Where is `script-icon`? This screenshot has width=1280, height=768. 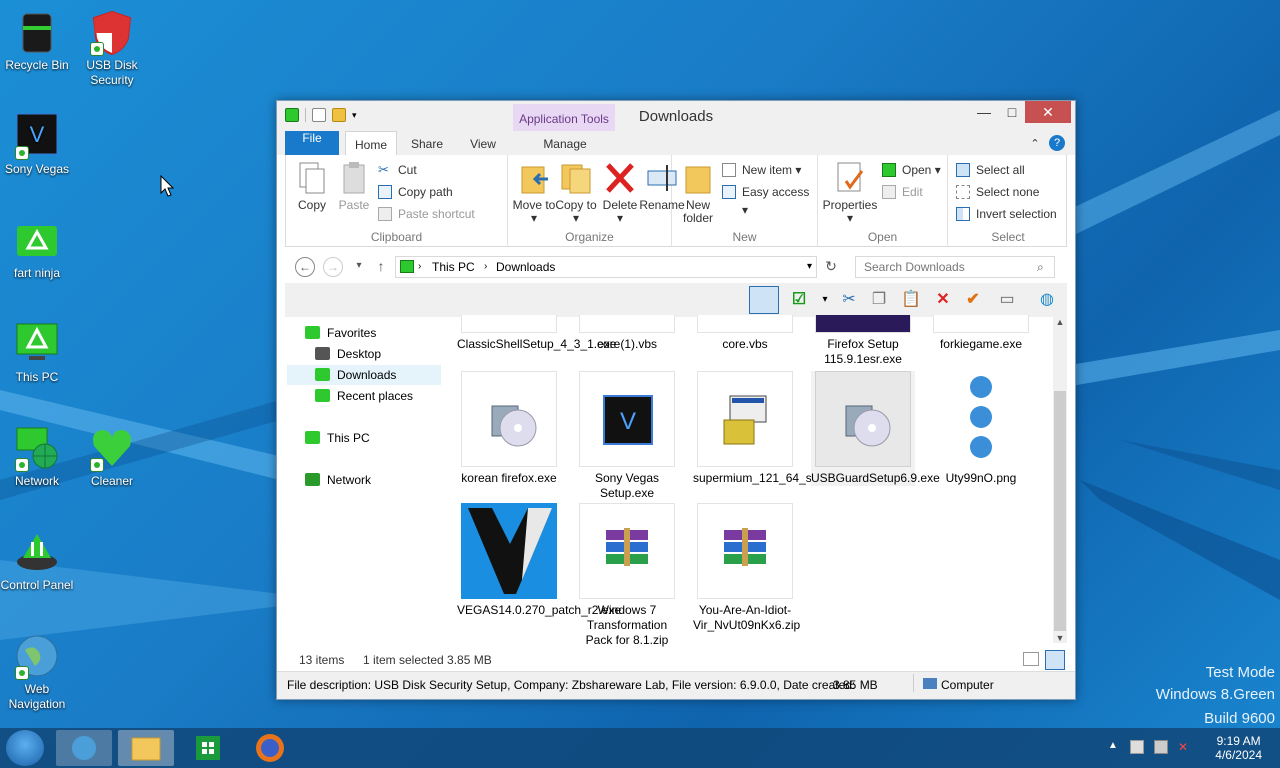
script-icon is located at coordinates (627, 324).